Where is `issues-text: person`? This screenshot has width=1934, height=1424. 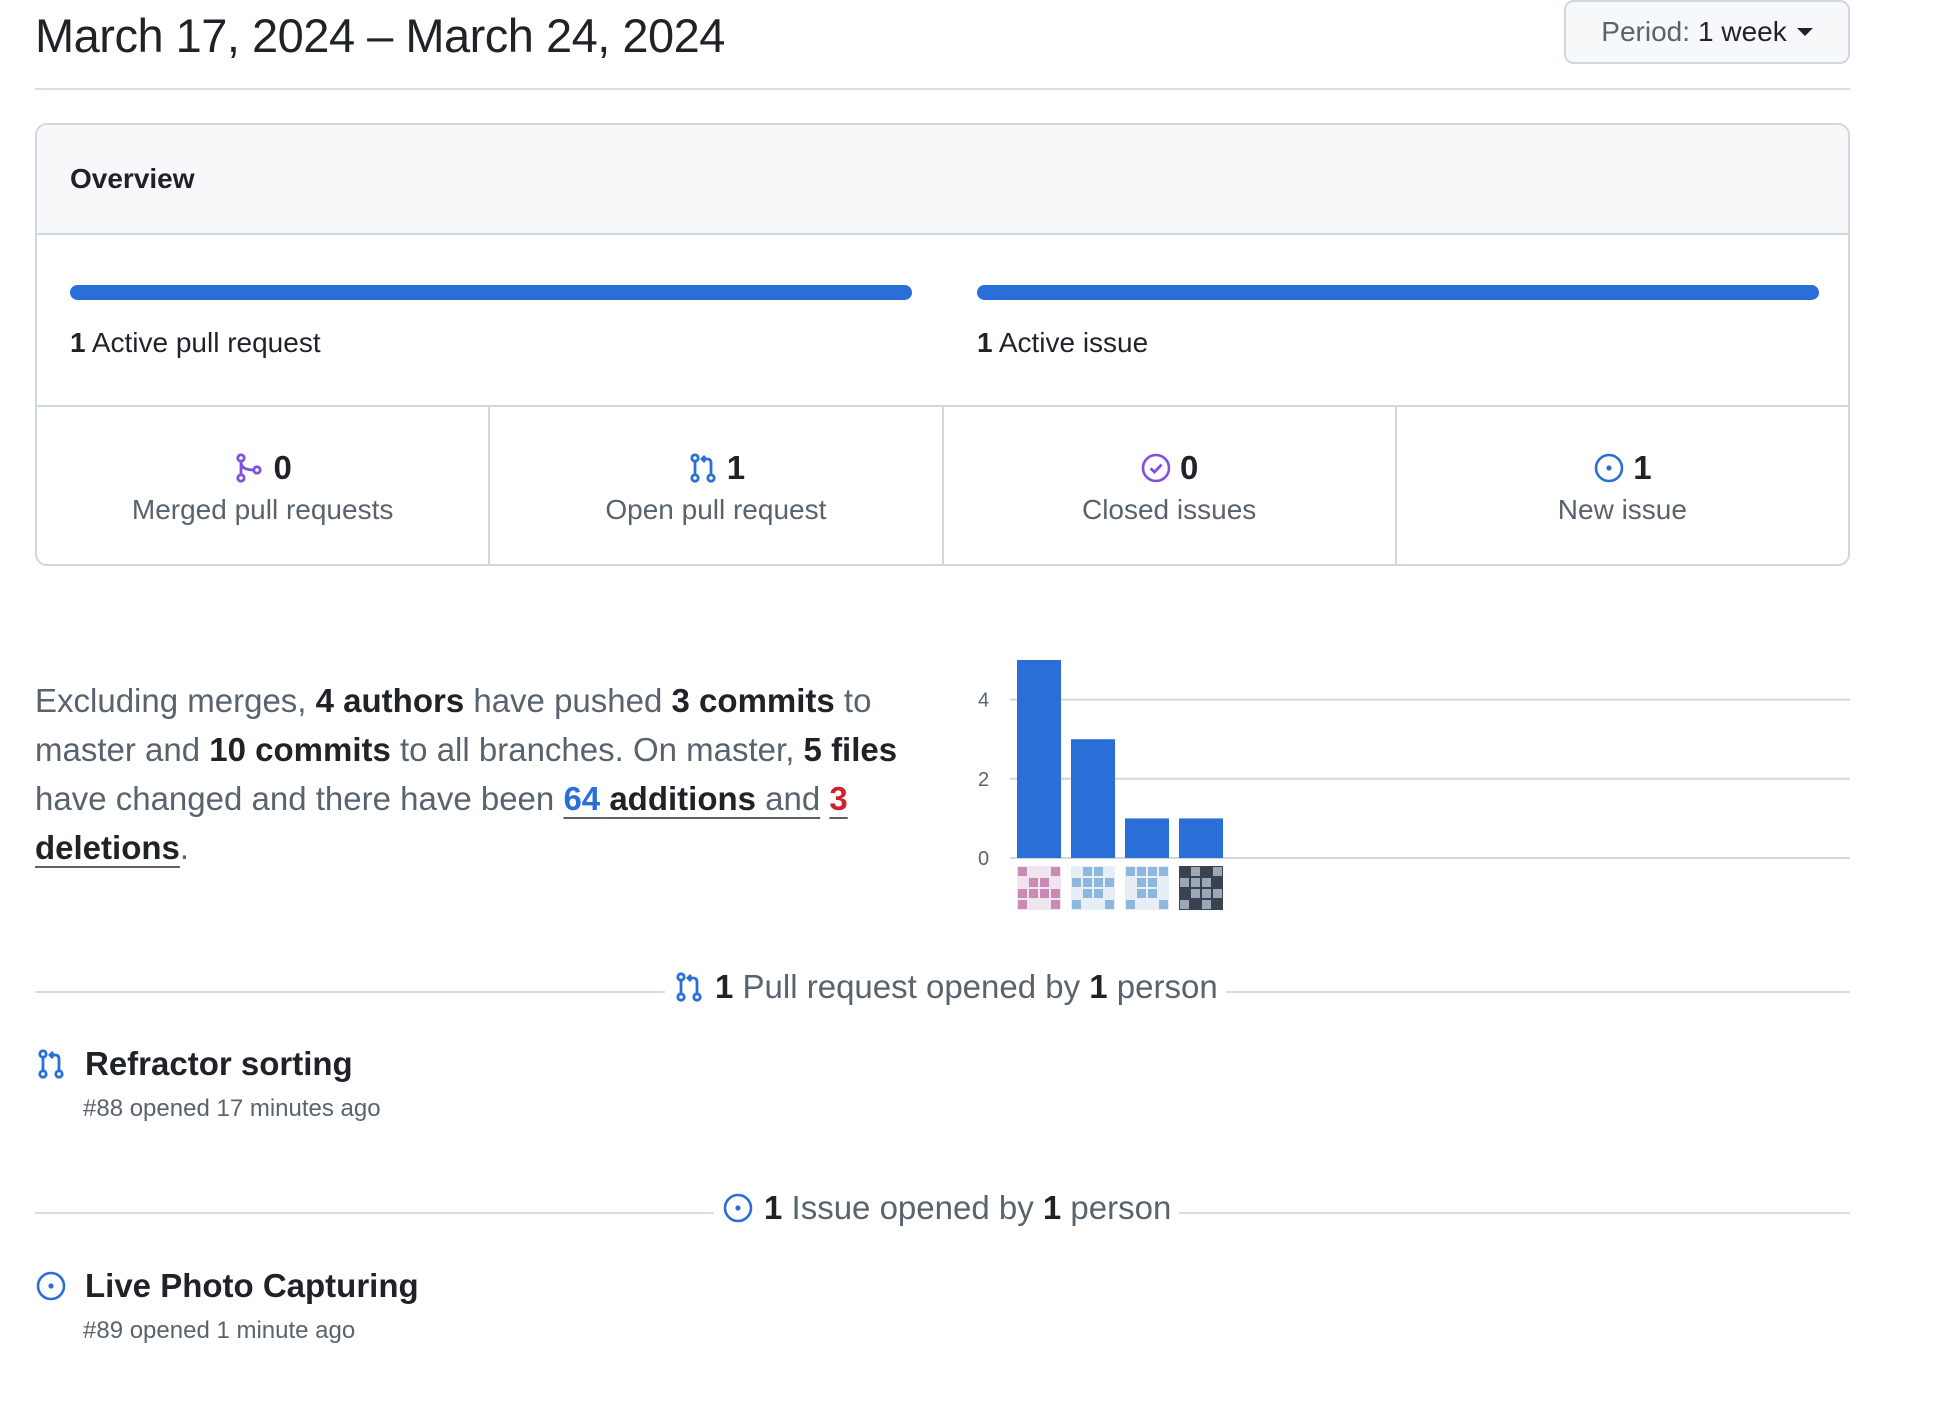
issues-text: person is located at coordinates (1116, 1207).